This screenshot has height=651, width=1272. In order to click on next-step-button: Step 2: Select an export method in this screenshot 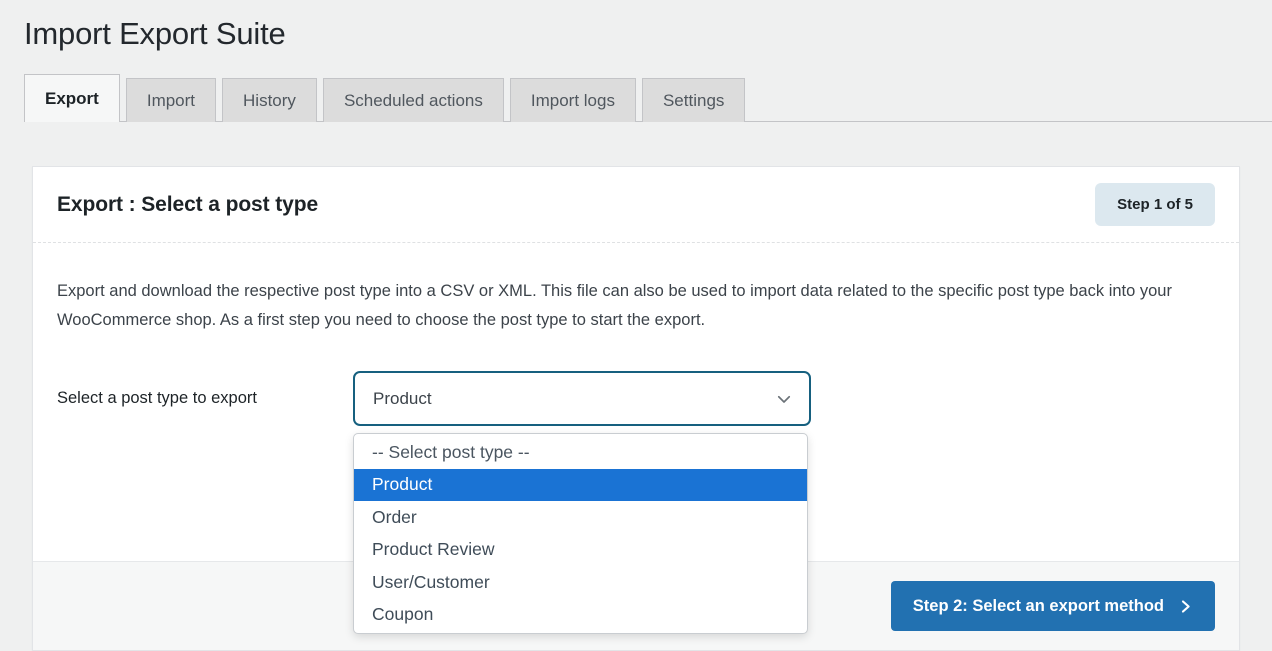, I will do `click(1052, 606)`.